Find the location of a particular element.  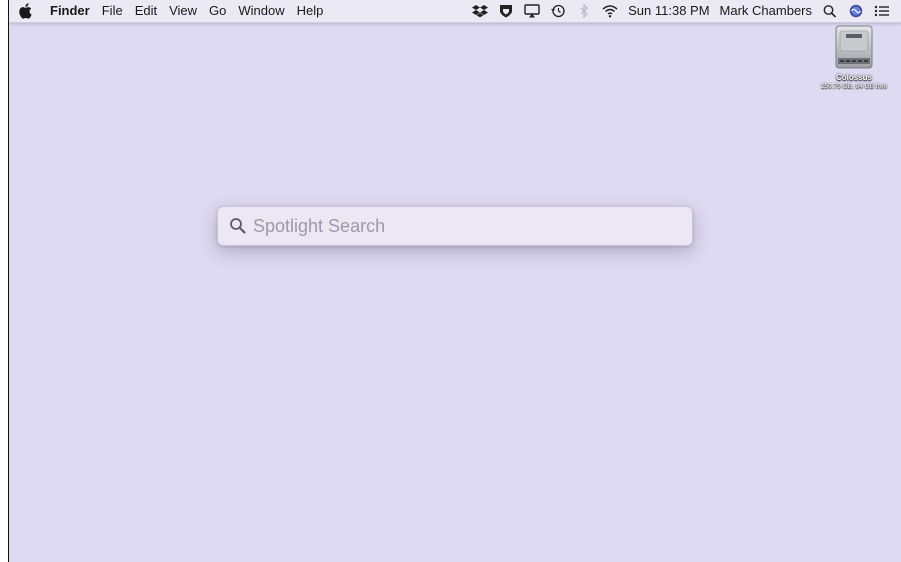

desktop-drive: Colossus 250.79 GB, 84 GB free is located at coordinates (854, 57).